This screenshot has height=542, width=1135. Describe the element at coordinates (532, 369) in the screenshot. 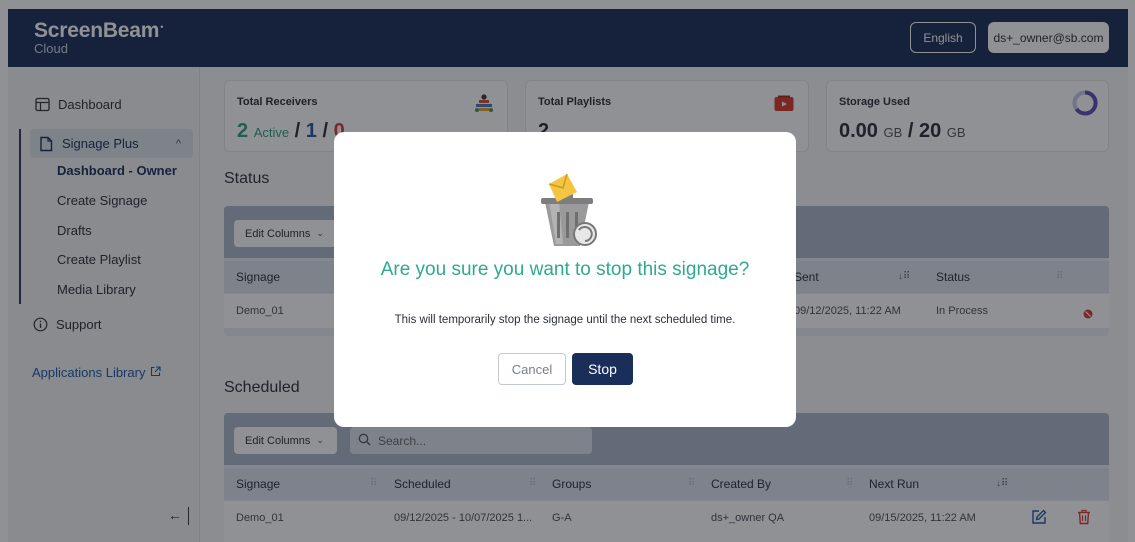

I see `cancel-button: Cancel` at that location.